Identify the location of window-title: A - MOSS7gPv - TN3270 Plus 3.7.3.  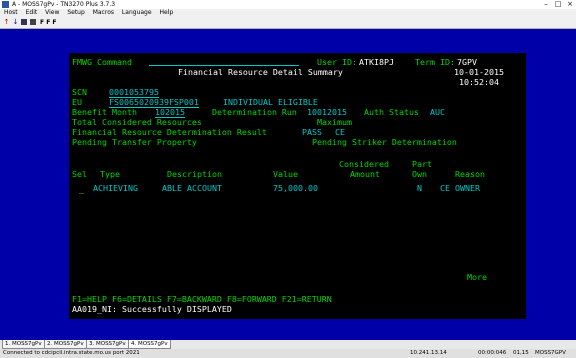
(64, 4).